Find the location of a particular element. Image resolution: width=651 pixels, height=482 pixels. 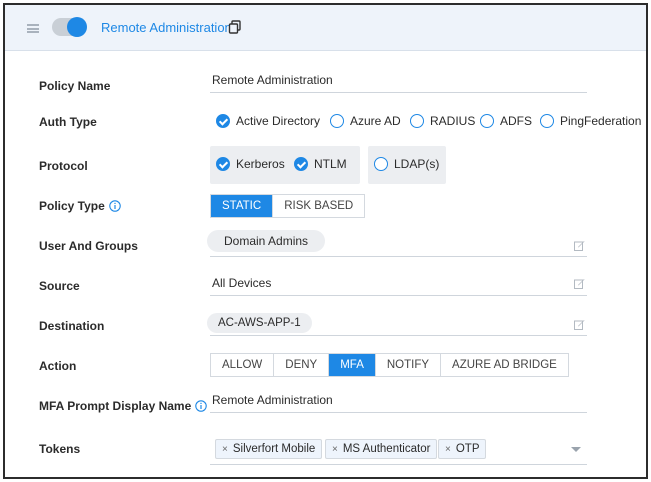

mfa-prompt-input: Remote Administration is located at coordinates (398, 402).